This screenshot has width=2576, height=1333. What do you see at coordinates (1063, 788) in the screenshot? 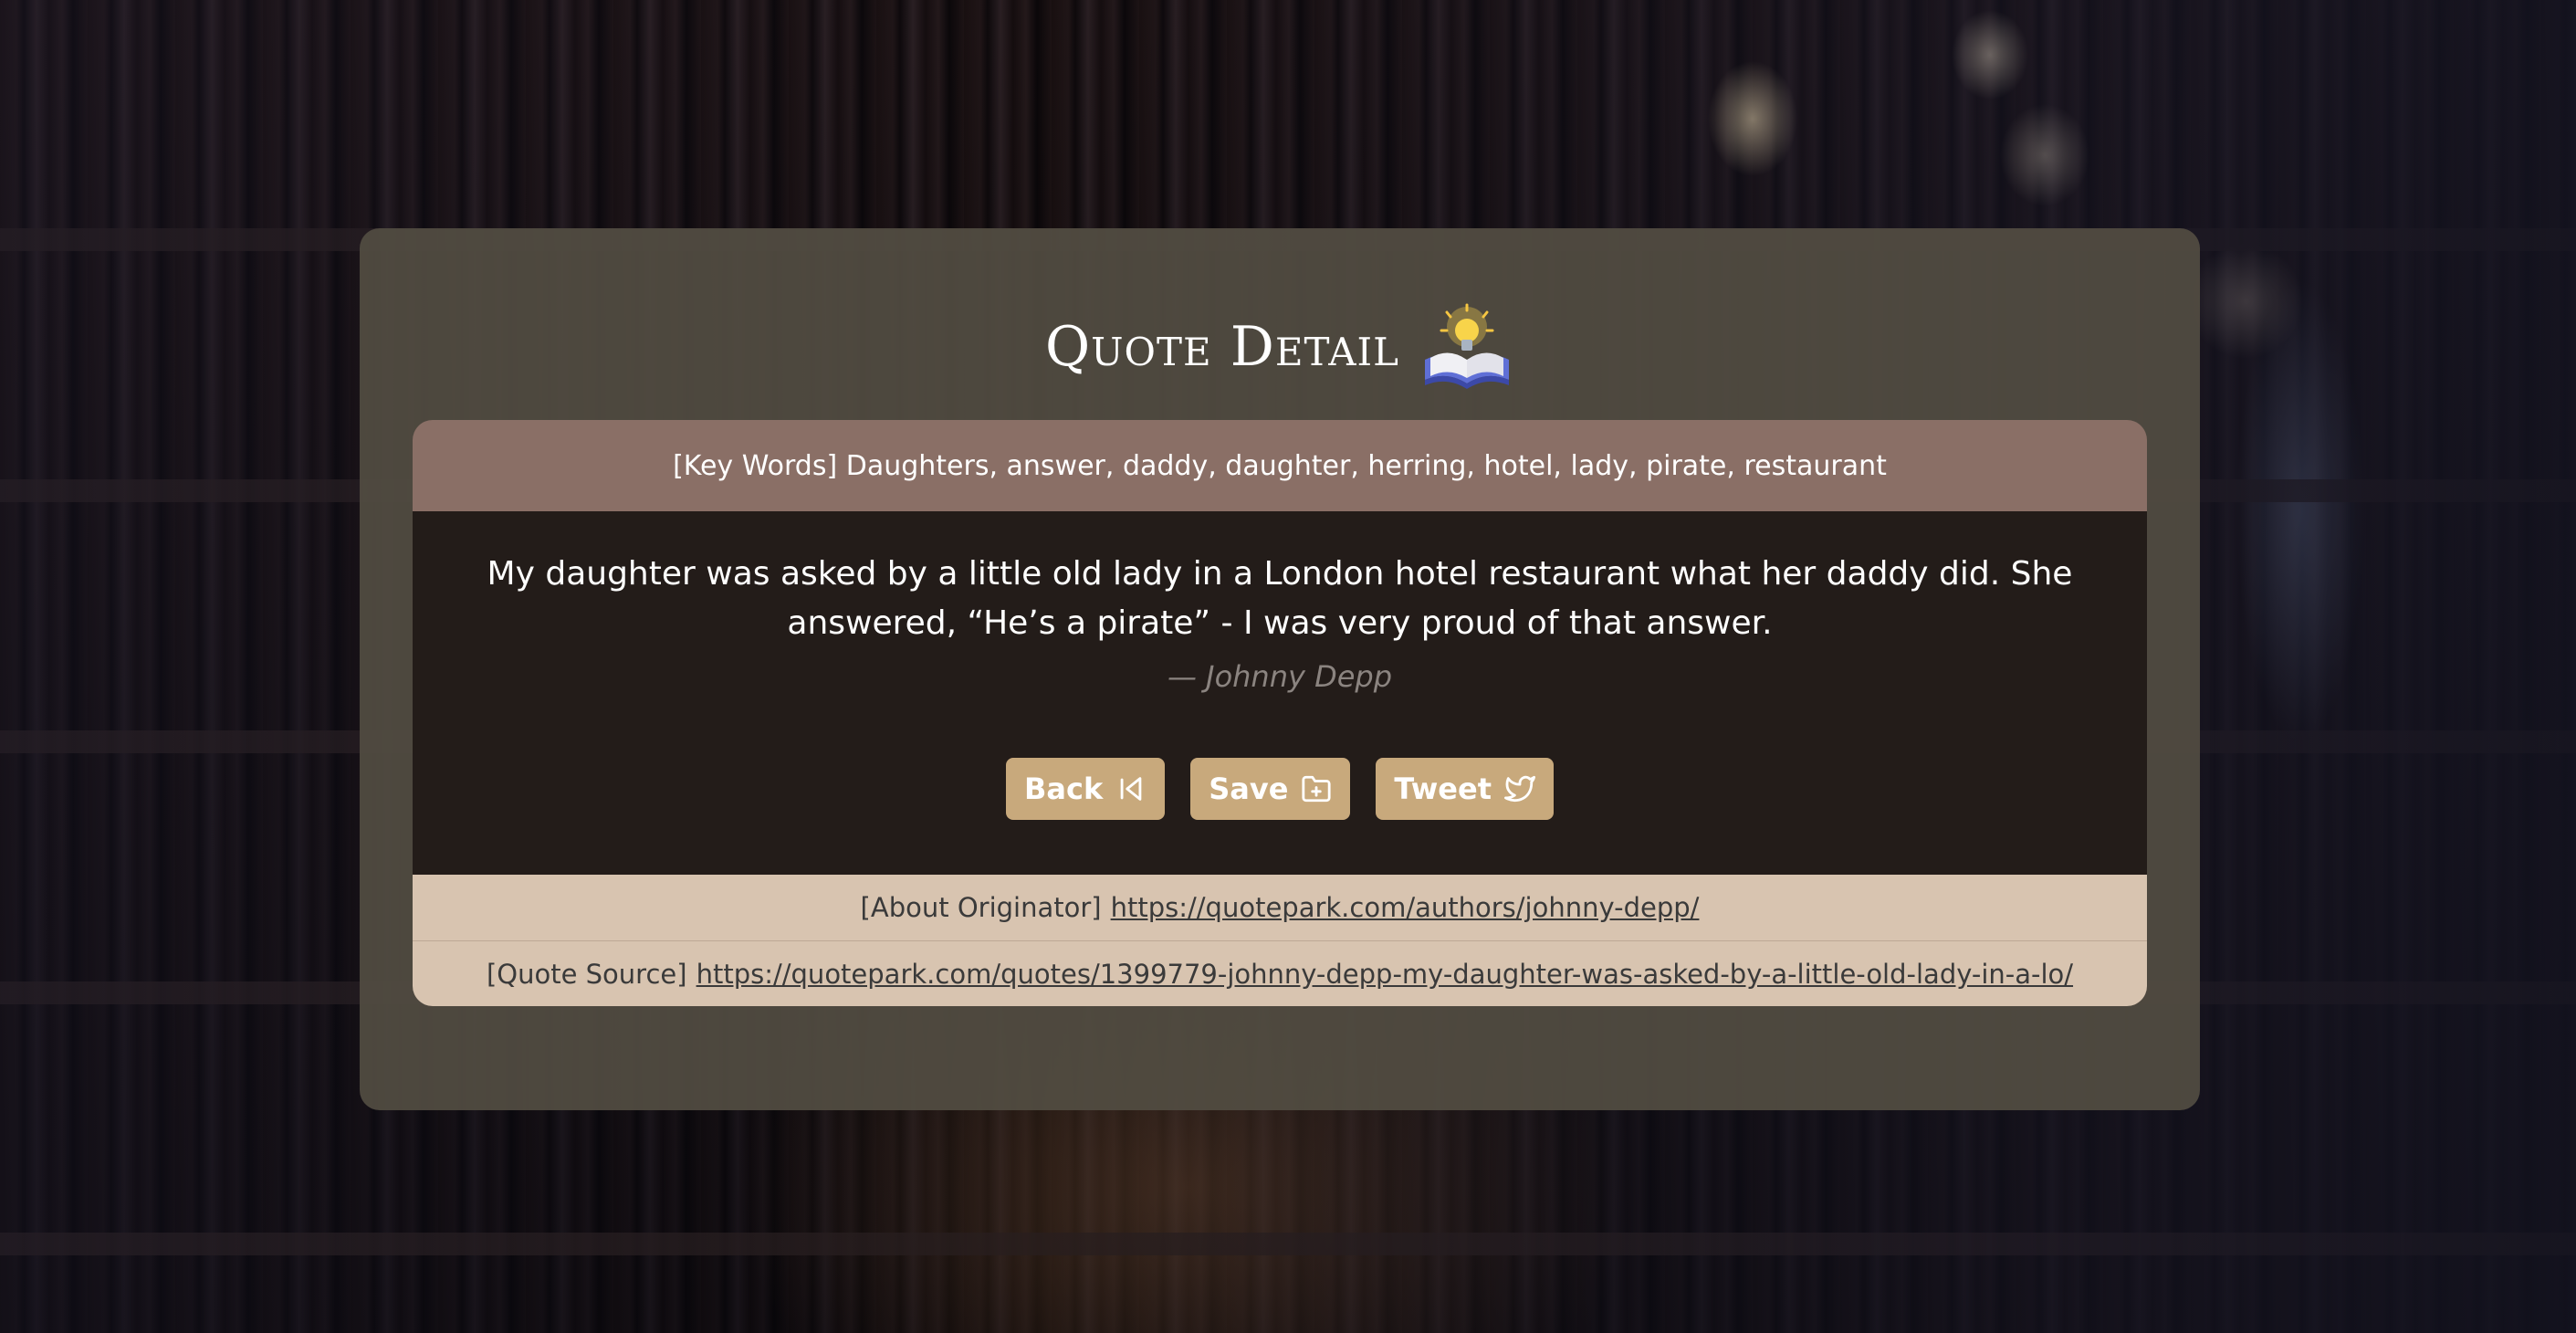
I see `back-button-label: Back` at bounding box center [1063, 788].